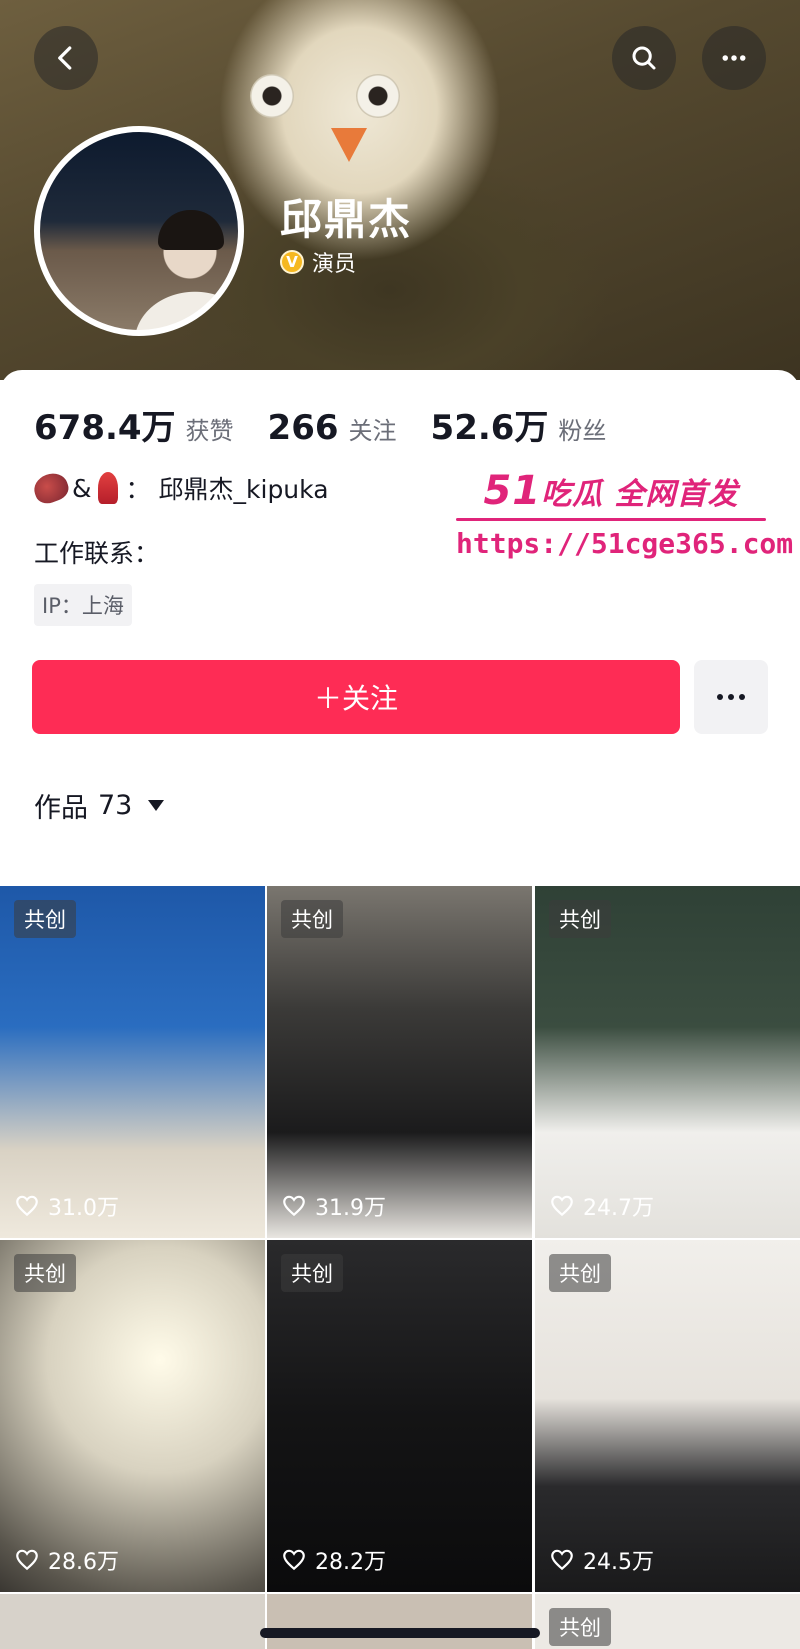  What do you see at coordinates (667, 1416) in the screenshot?
I see `video-tile: 共创 24.5万` at bounding box center [667, 1416].